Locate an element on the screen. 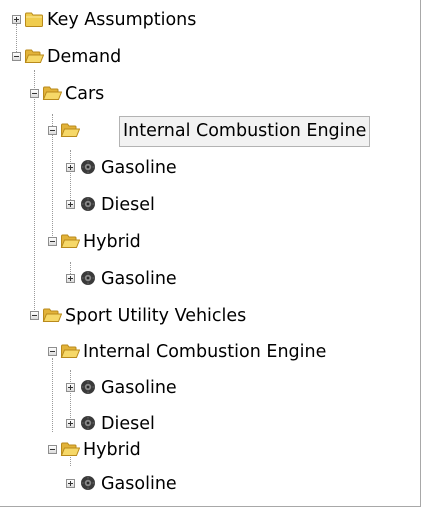 The height and width of the screenshot is (508, 422). tree-item-sport-utility-vehicles: Sport Utility Vehicles is located at coordinates (210, 316).